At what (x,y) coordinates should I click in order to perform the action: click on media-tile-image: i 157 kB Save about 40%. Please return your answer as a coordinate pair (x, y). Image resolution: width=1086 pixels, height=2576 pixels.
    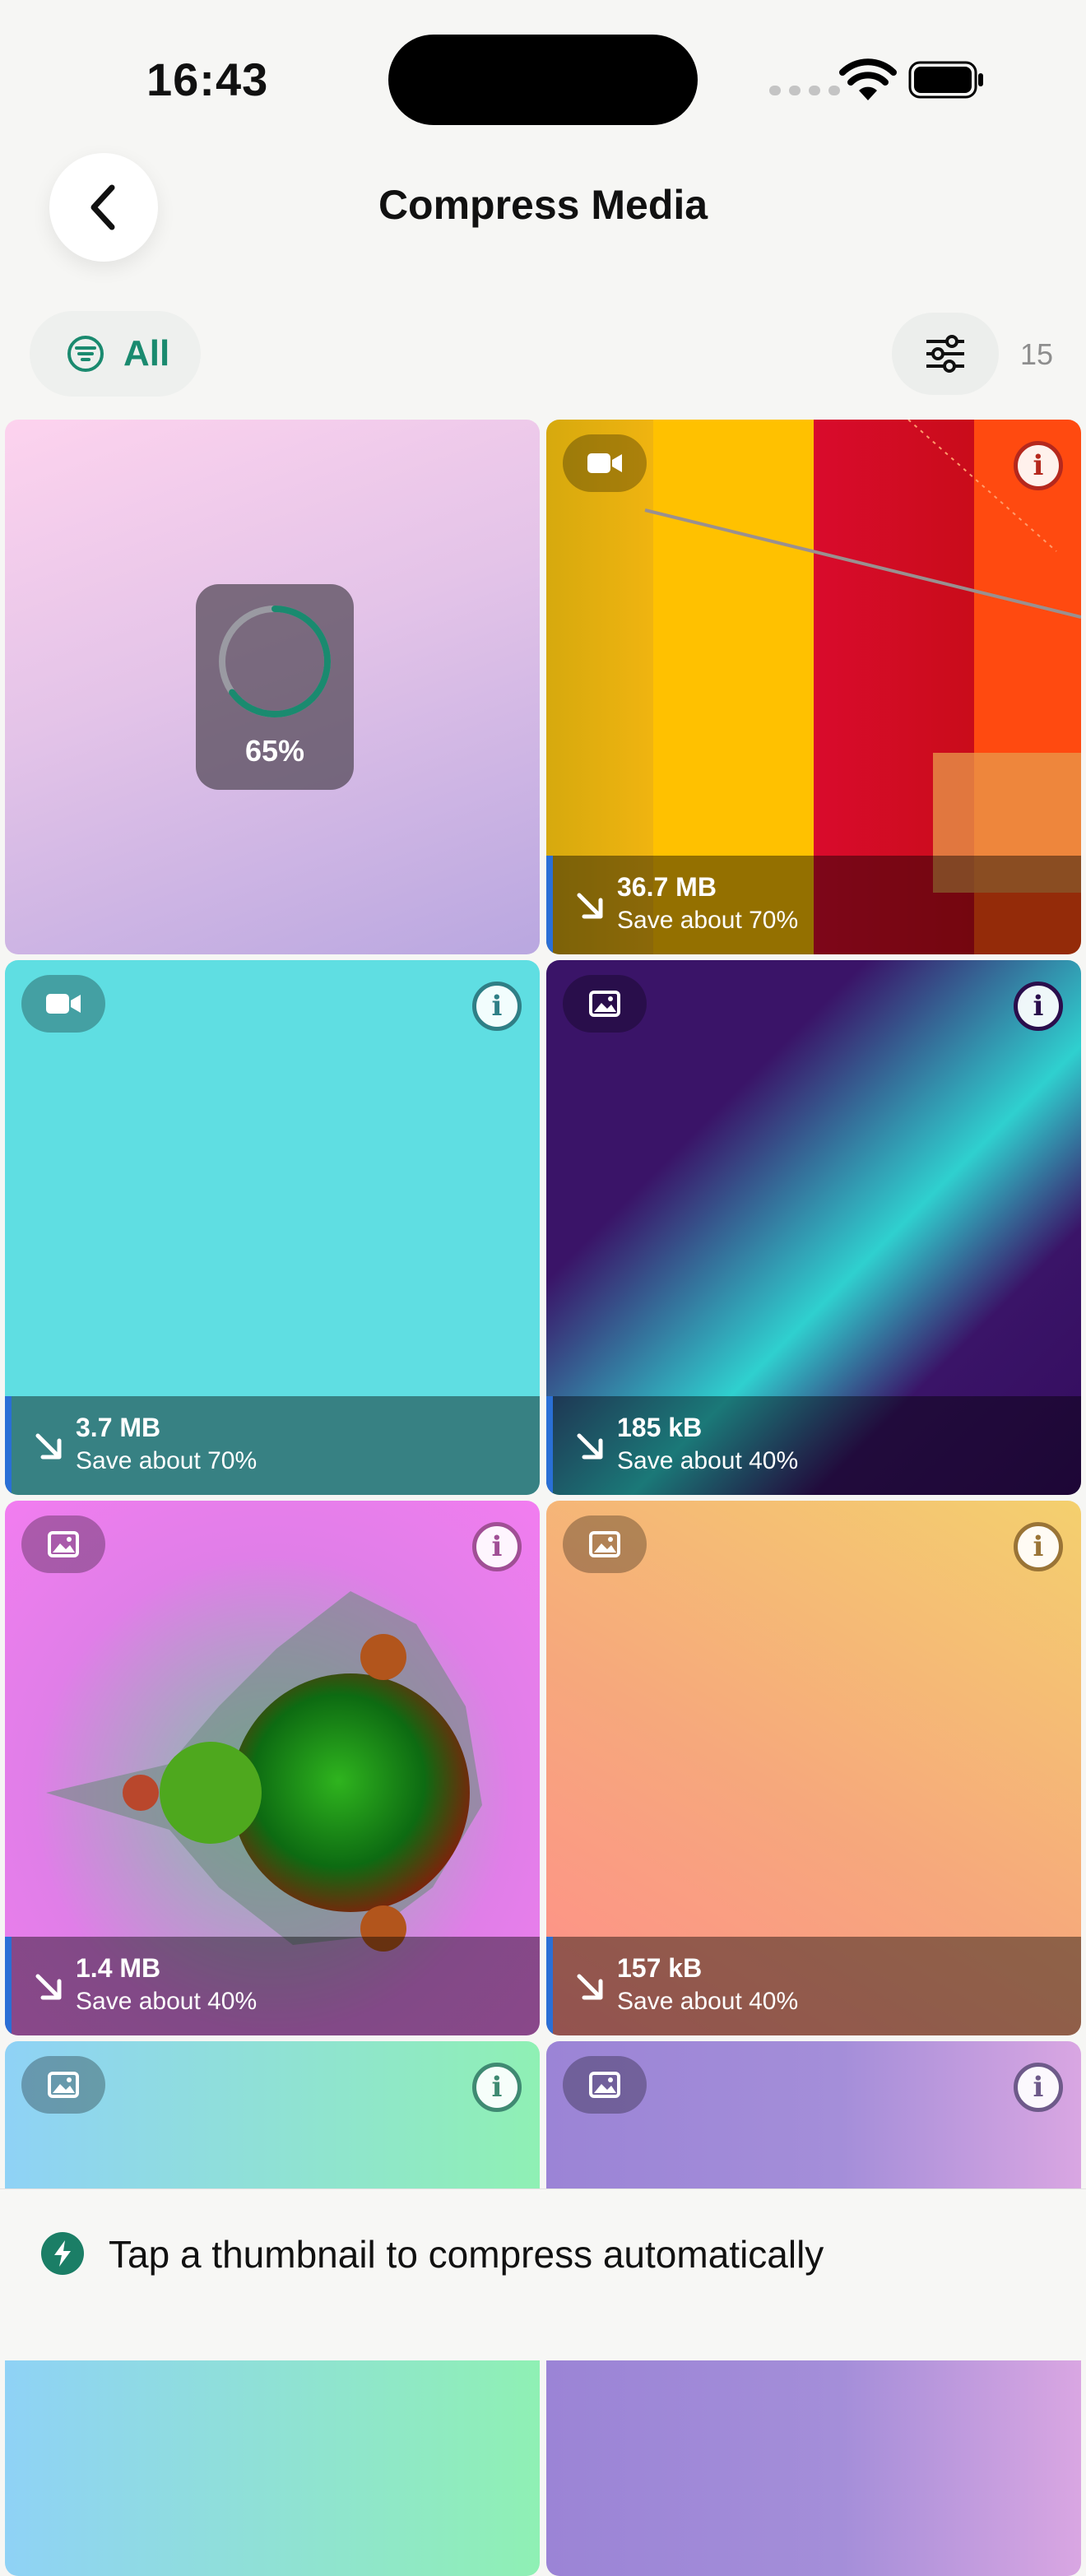
    Looking at the image, I should click on (813, 1768).